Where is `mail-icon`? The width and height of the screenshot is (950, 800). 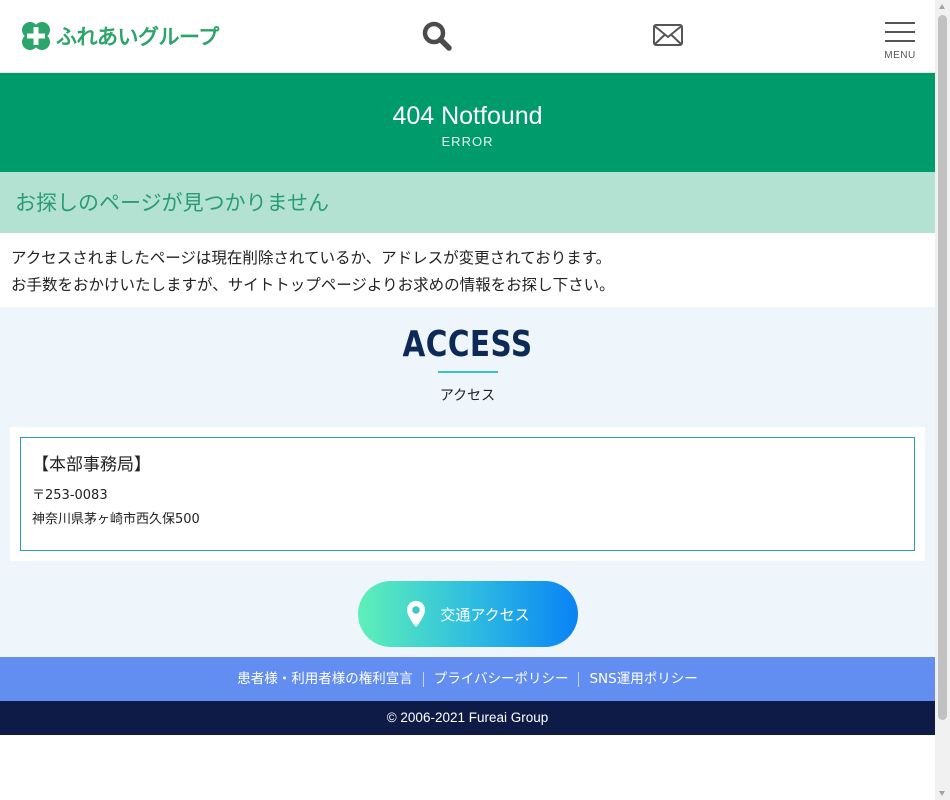 mail-icon is located at coordinates (668, 35).